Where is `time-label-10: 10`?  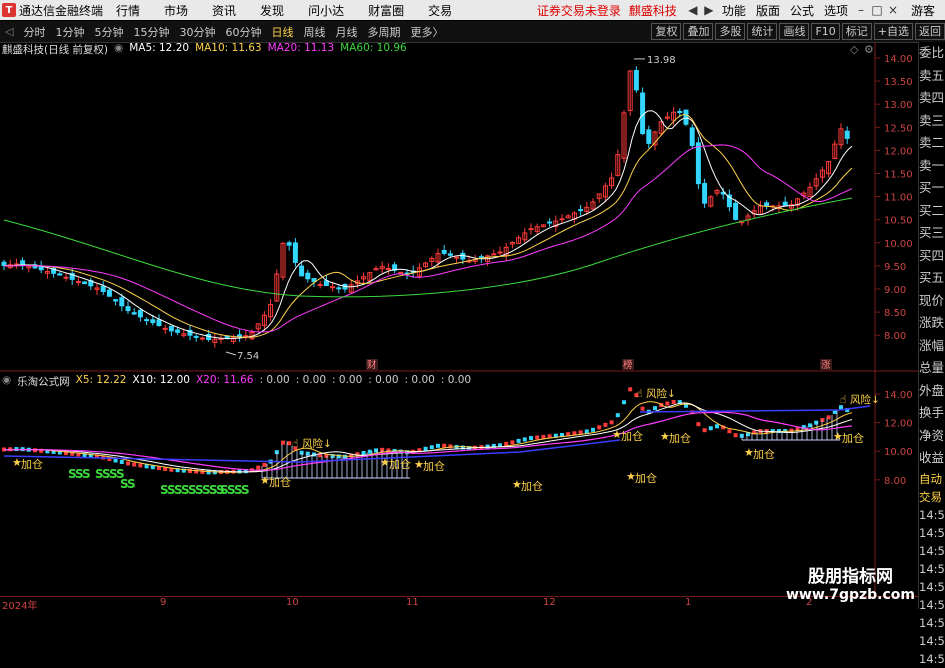 time-label-10: 10 is located at coordinates (292, 602).